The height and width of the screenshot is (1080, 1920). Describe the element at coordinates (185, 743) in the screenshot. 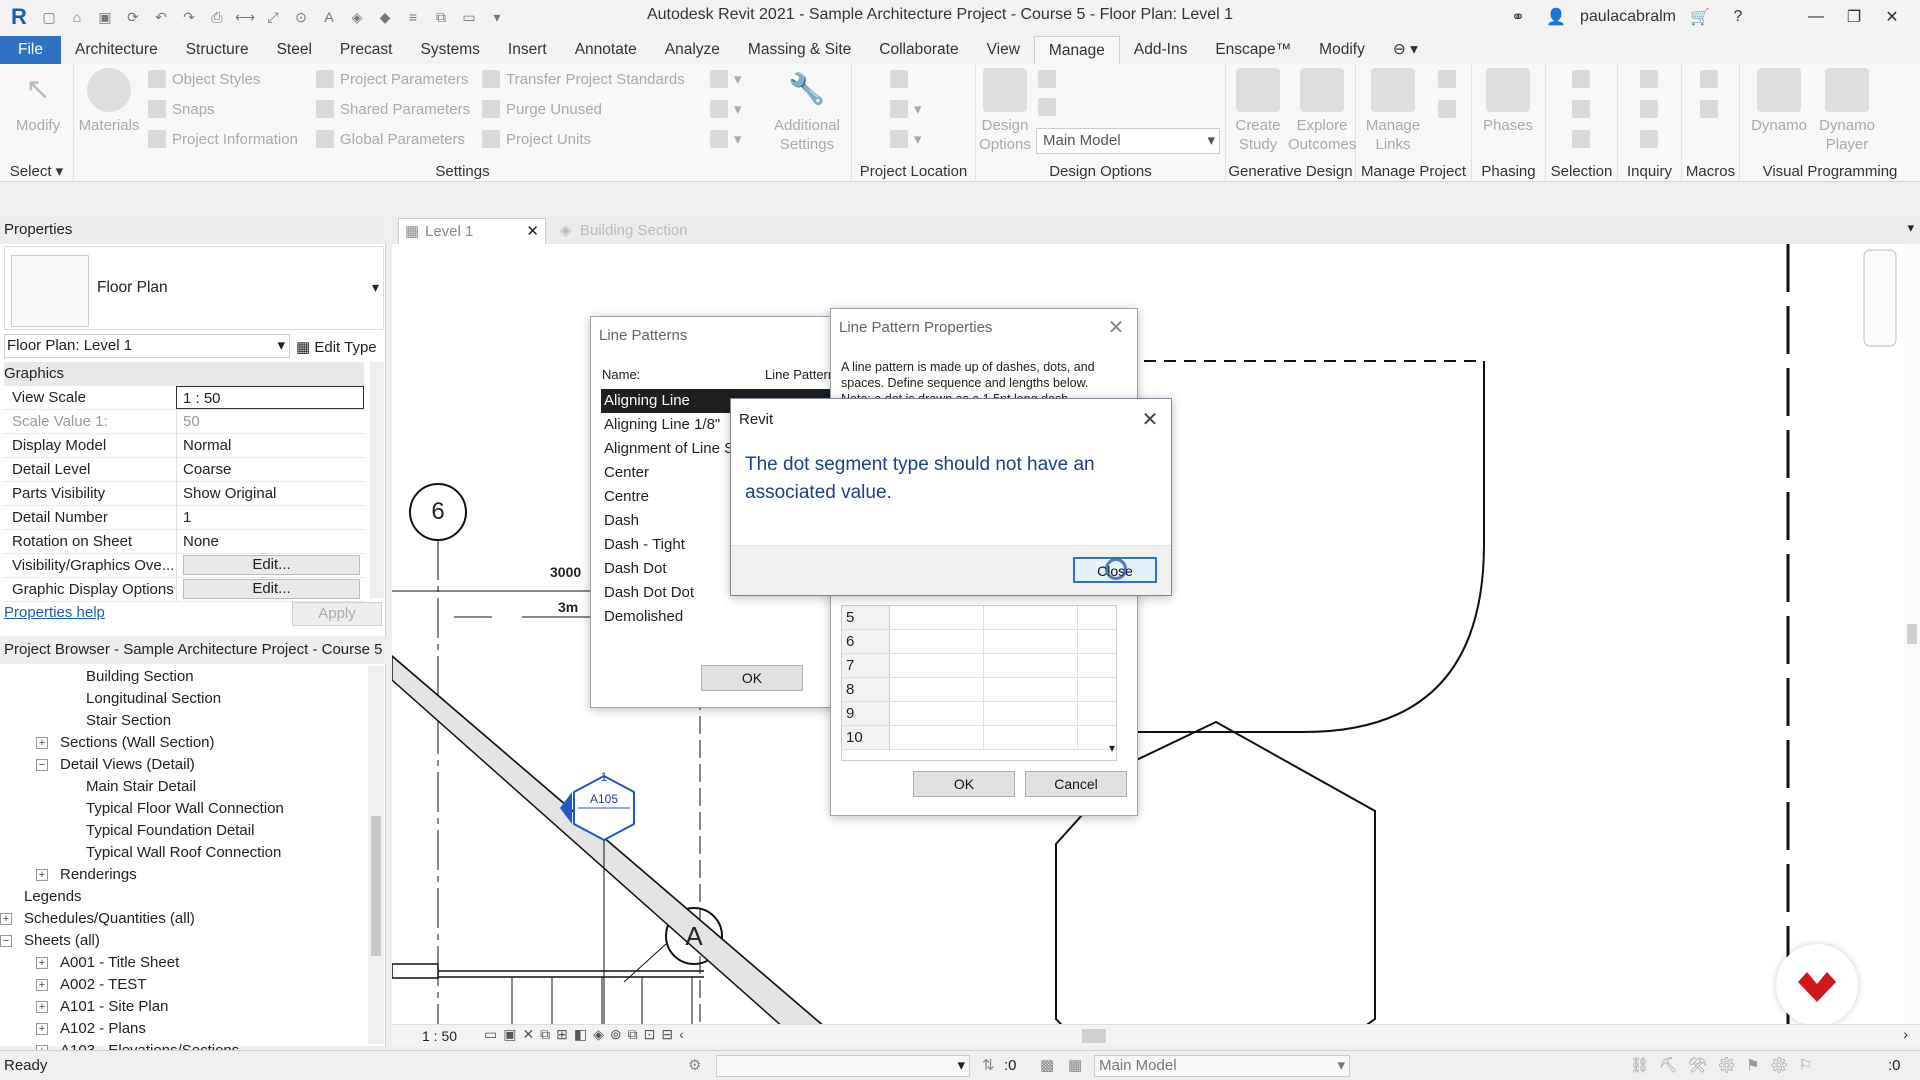

I see `tree-item: + Sections (Wall Section)` at that location.